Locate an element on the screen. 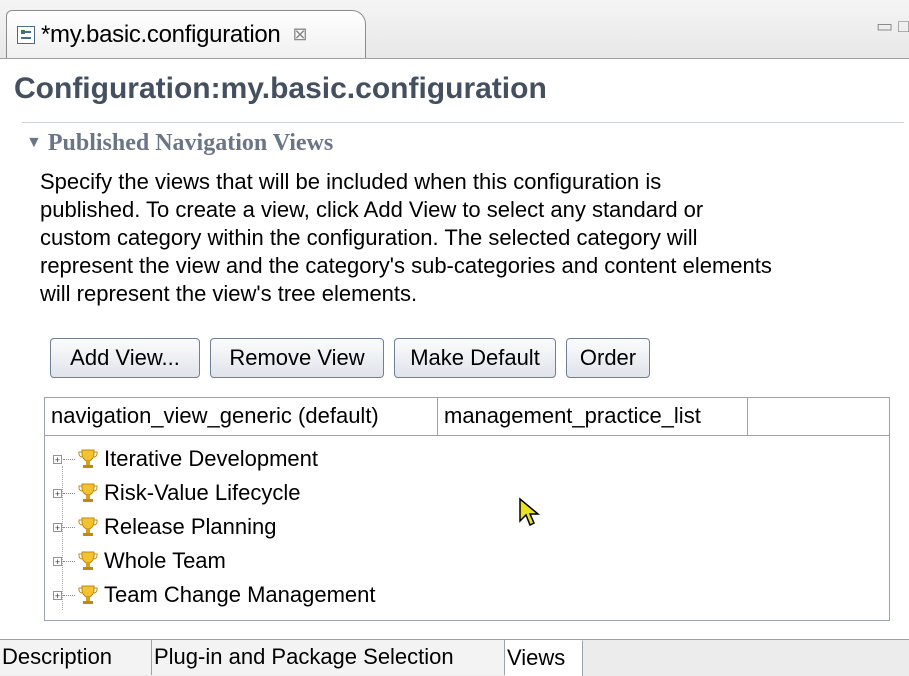 Image resolution: width=909 pixels, height=676 pixels. tree-item-label: Iterative Development is located at coordinates (211, 458).